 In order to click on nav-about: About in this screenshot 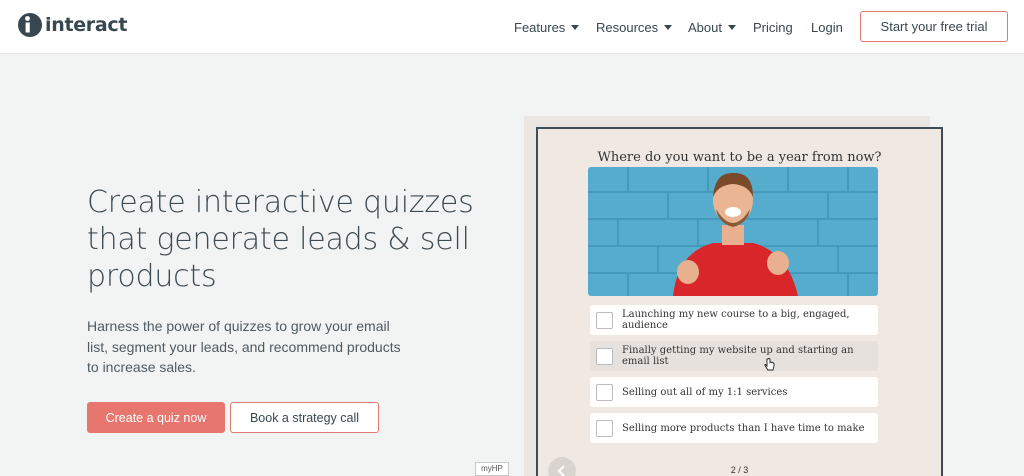, I will do `click(712, 27)`.